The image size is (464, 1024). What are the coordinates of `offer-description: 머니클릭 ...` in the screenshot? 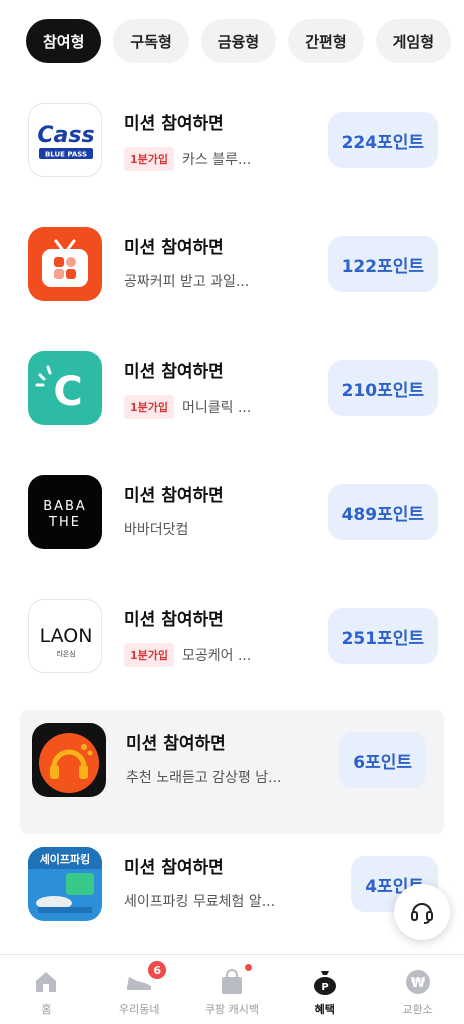 It's located at (217, 408).